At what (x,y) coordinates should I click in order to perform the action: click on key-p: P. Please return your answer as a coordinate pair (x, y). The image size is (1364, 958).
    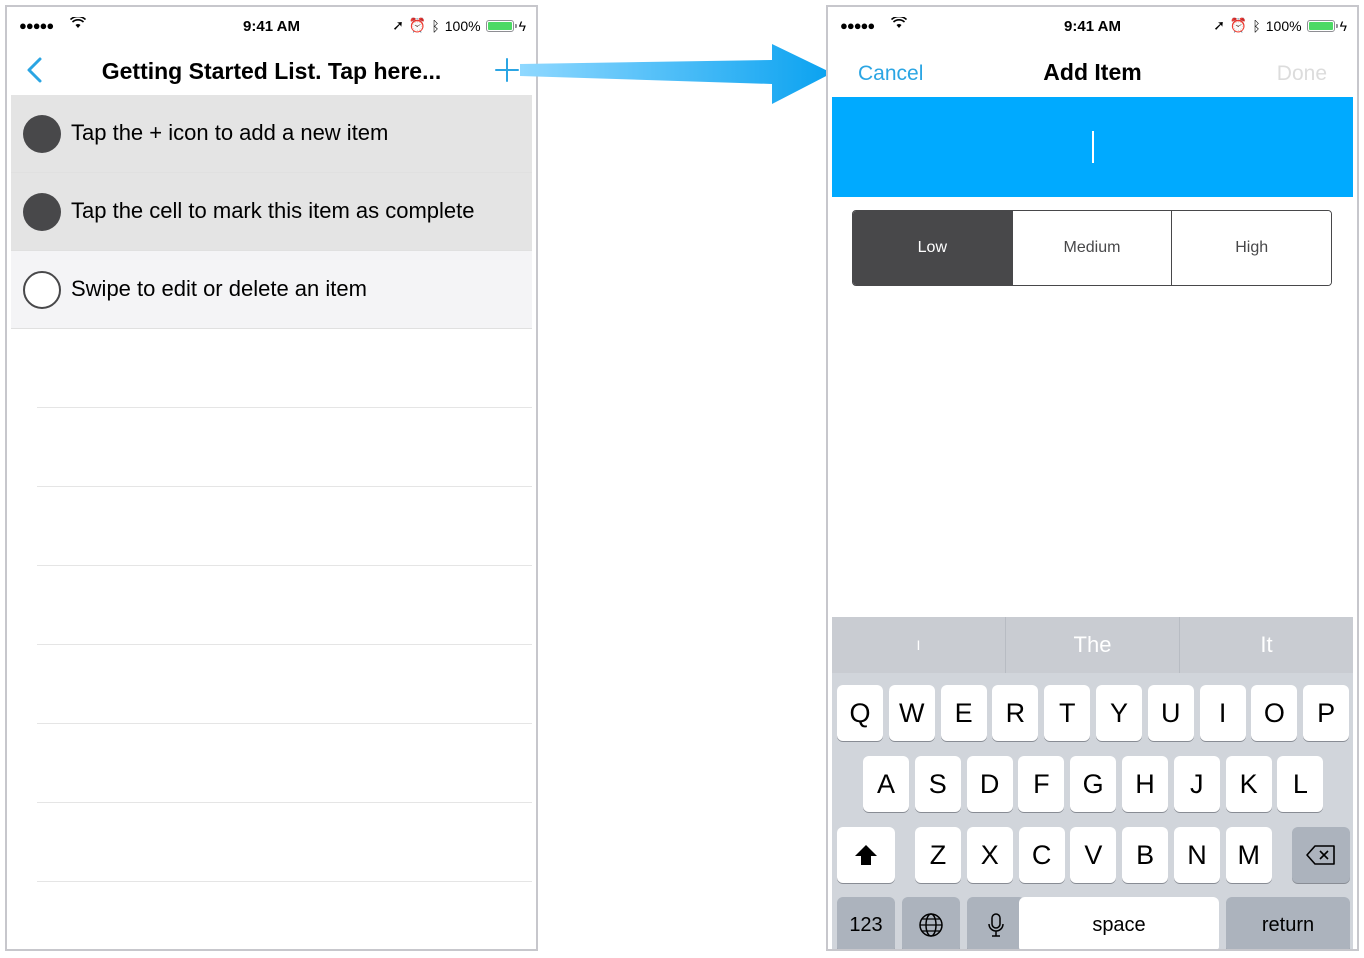
    Looking at the image, I should click on (1326, 713).